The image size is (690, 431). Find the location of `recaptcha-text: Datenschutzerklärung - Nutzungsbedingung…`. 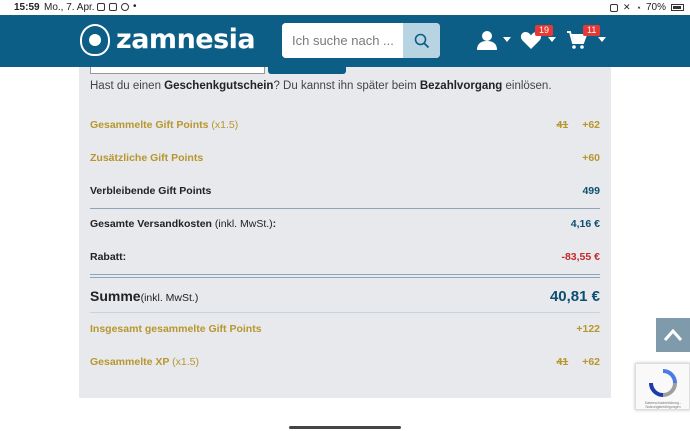

recaptcha-text: Datenschutzerklärung - Nutzungsbedingung… is located at coordinates (663, 405).